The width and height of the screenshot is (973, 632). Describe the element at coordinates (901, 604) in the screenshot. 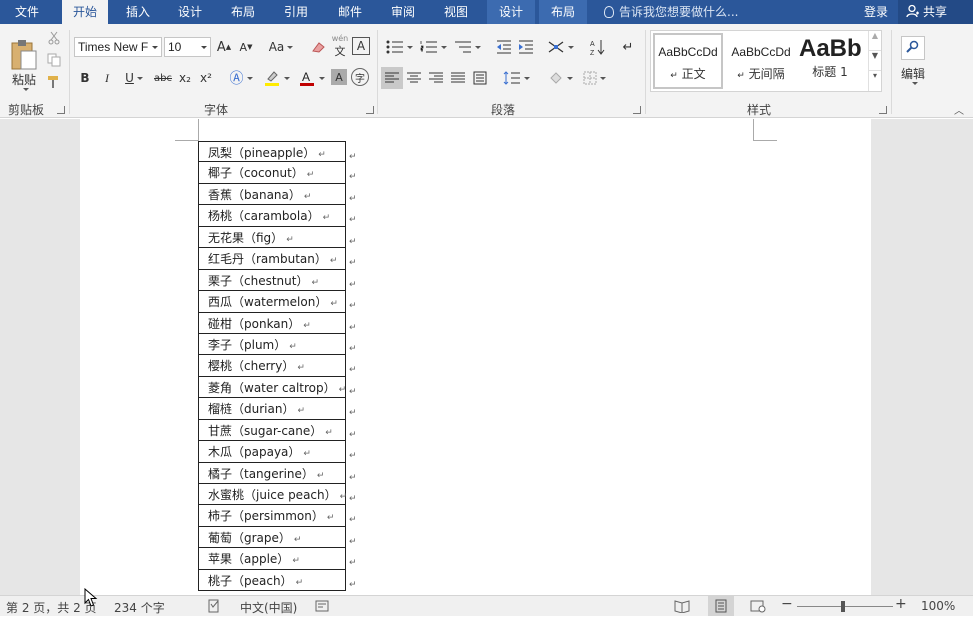

I see `zoom-in-button: +` at that location.